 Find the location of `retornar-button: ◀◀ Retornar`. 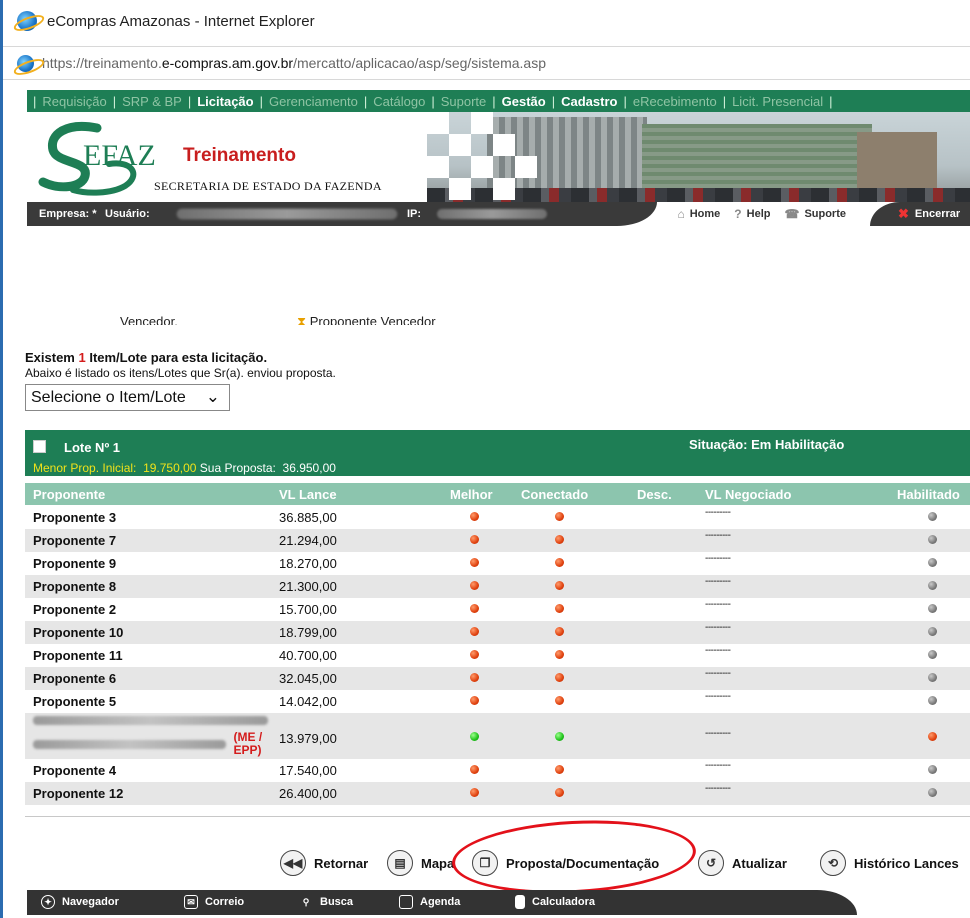

retornar-button: ◀◀ Retornar is located at coordinates (324, 863).